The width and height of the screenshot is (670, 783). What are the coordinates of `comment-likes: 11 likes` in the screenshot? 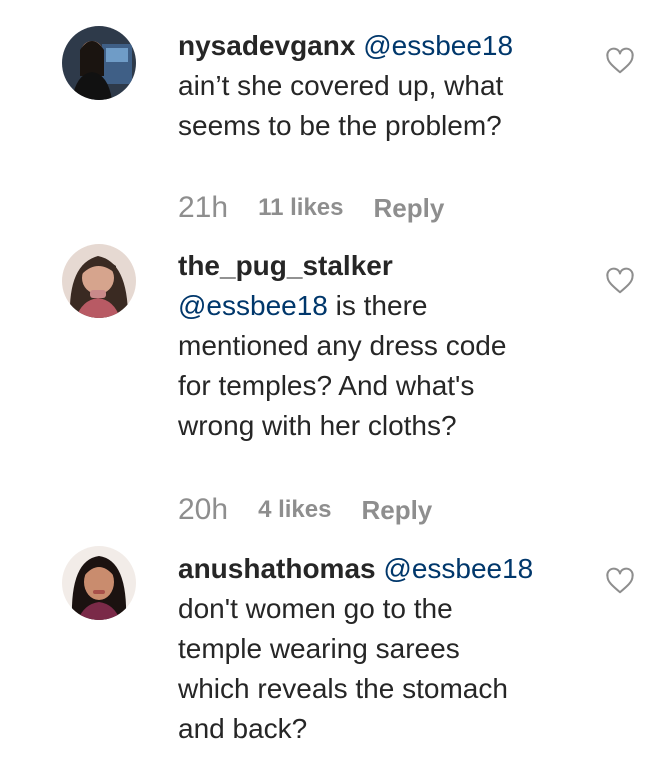 It's located at (300, 208).